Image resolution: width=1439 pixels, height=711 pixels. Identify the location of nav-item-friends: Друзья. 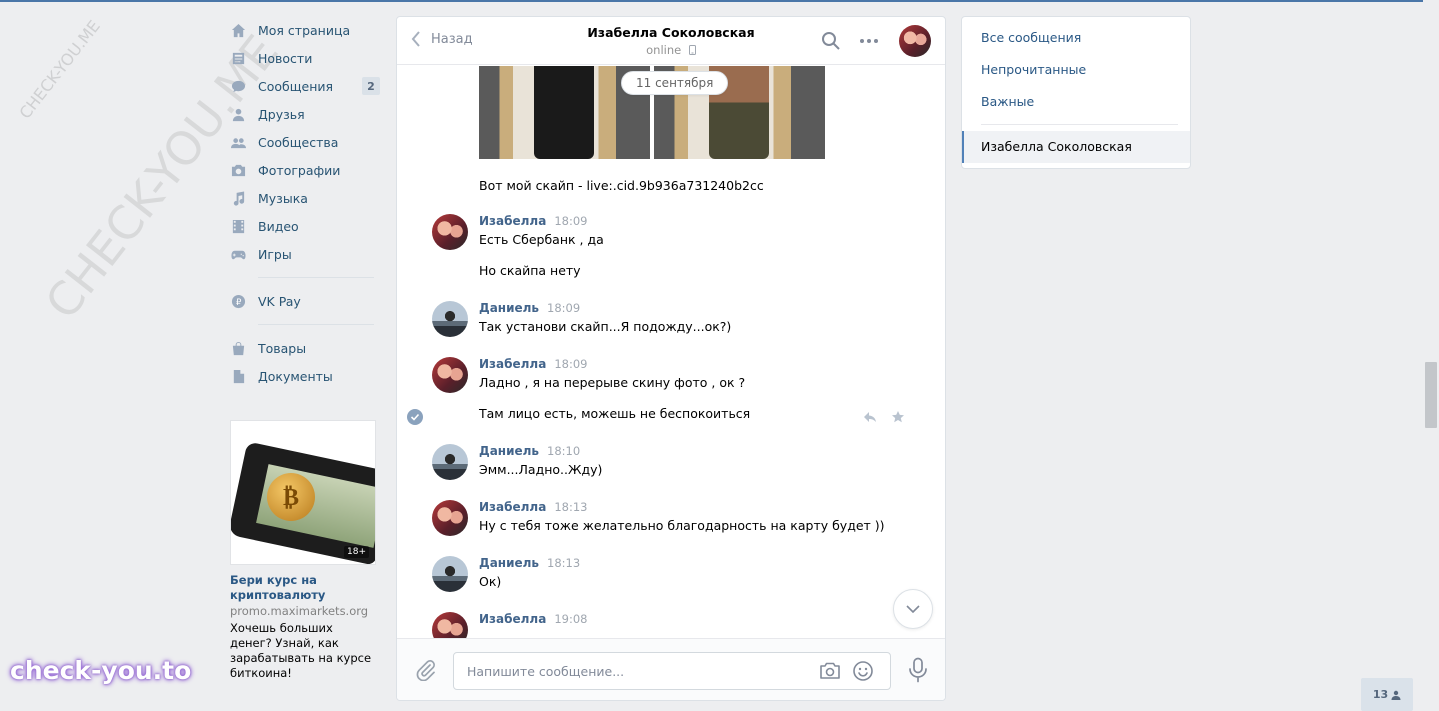
(303, 114).